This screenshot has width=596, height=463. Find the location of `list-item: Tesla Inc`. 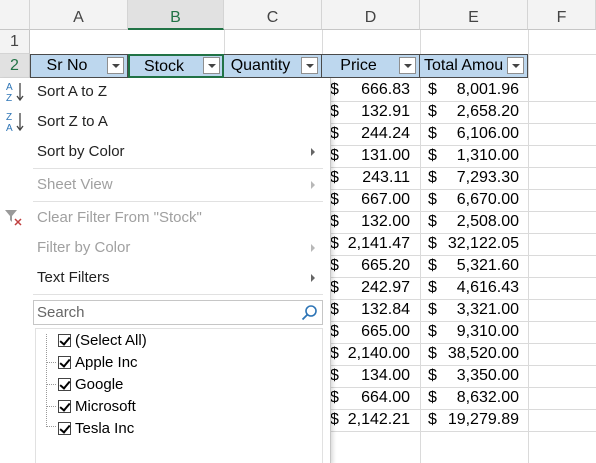

list-item: Tesla Inc is located at coordinates (96, 429).